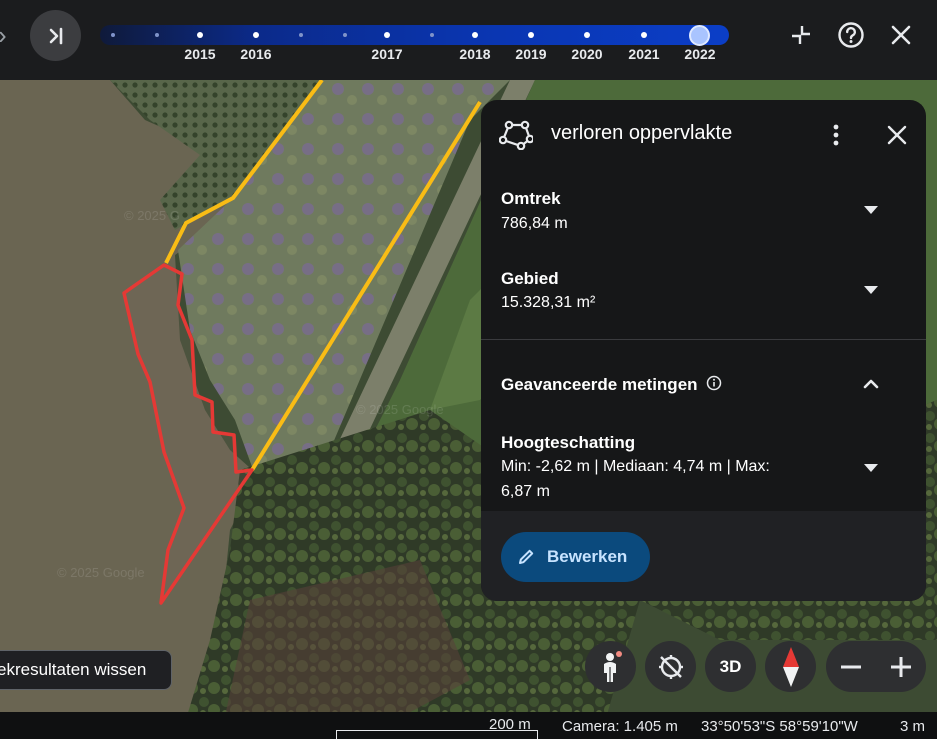 The width and height of the screenshot is (937, 739). Describe the element at coordinates (516, 137) in the screenshot. I see `polygon-icon` at that location.